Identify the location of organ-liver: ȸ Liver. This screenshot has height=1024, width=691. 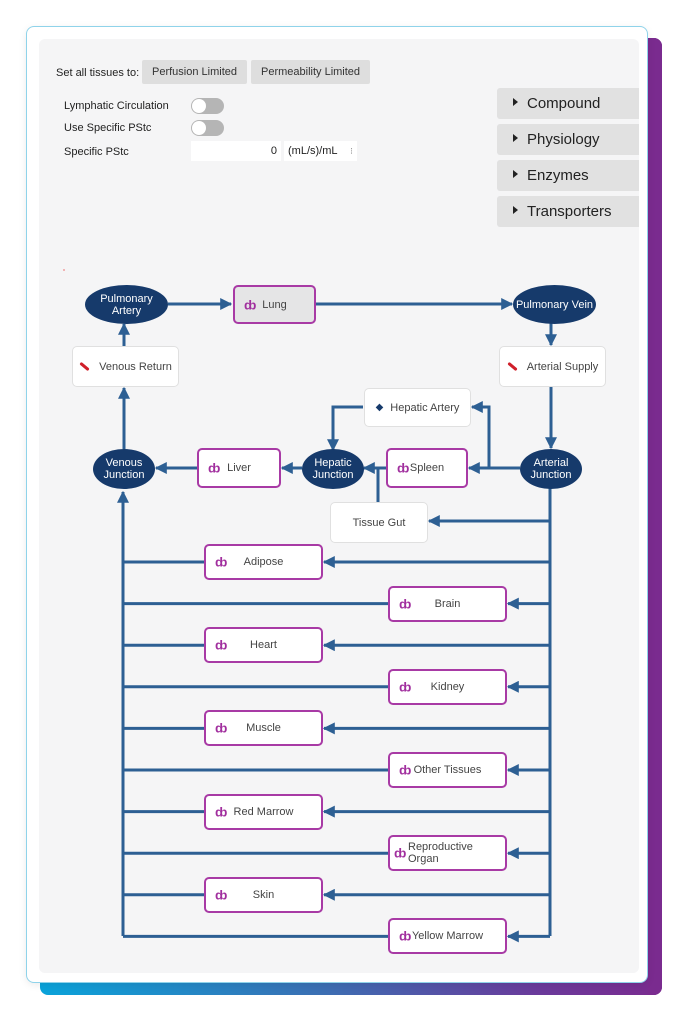
(239, 468).